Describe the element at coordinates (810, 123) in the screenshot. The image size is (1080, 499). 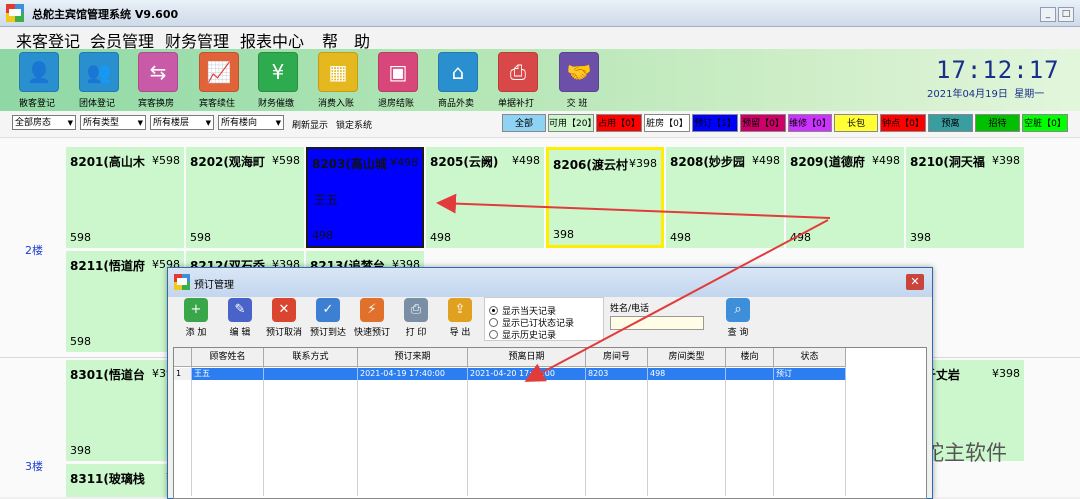
I see `status-legend-item: 维修【0】` at that location.